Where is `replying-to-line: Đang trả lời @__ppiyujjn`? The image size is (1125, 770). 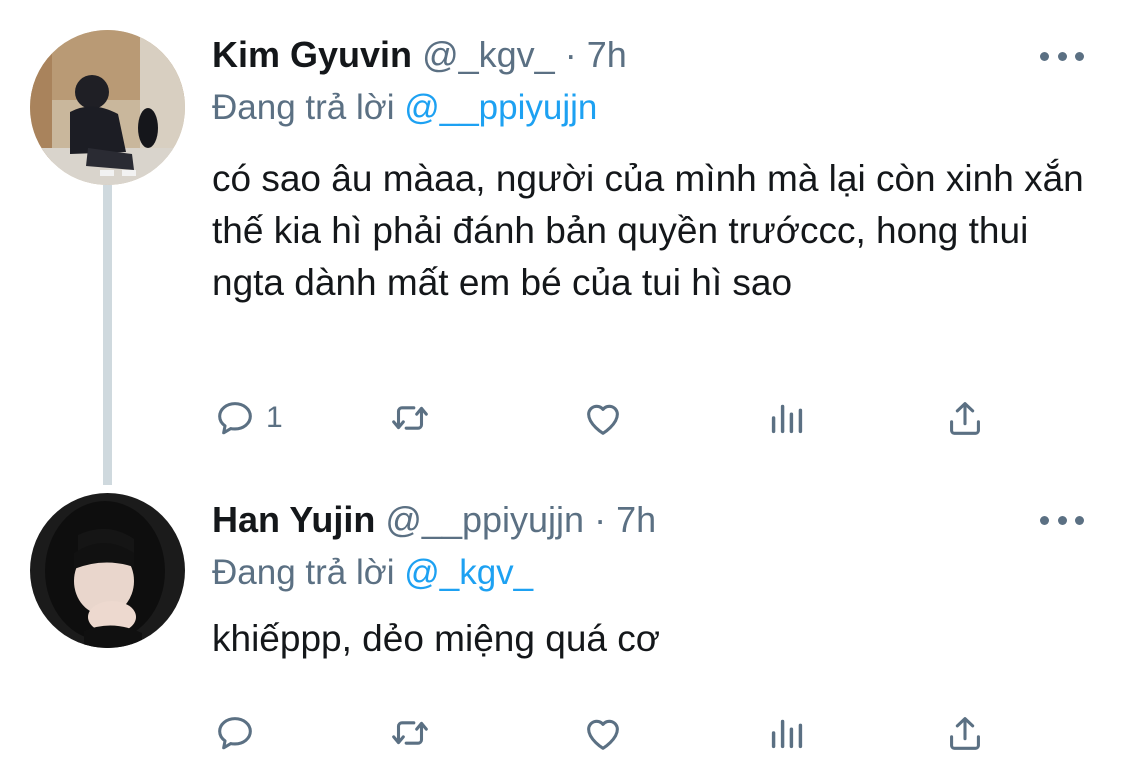
replying-to-line: Đang trả lời @__ppiyujjn is located at coordinates (404, 108).